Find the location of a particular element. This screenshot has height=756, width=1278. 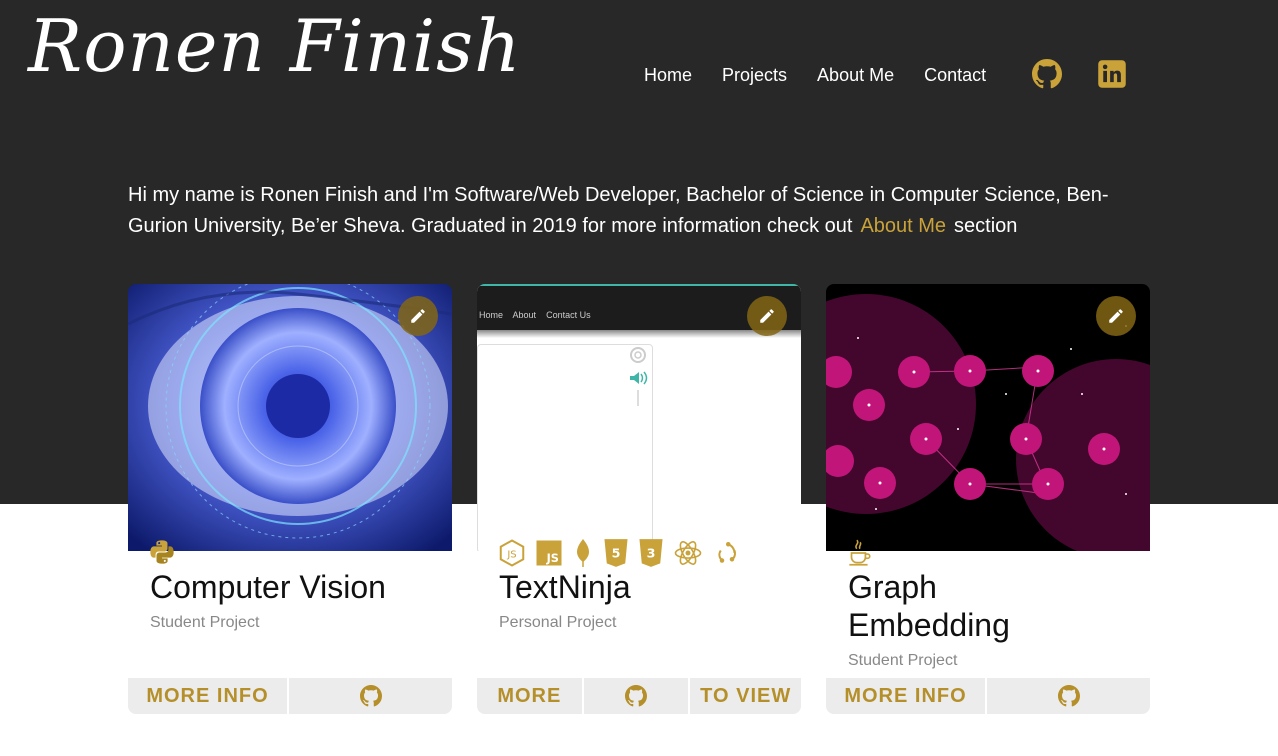

tech-icons: JS JS 5 3 is located at coordinates (620, 553).